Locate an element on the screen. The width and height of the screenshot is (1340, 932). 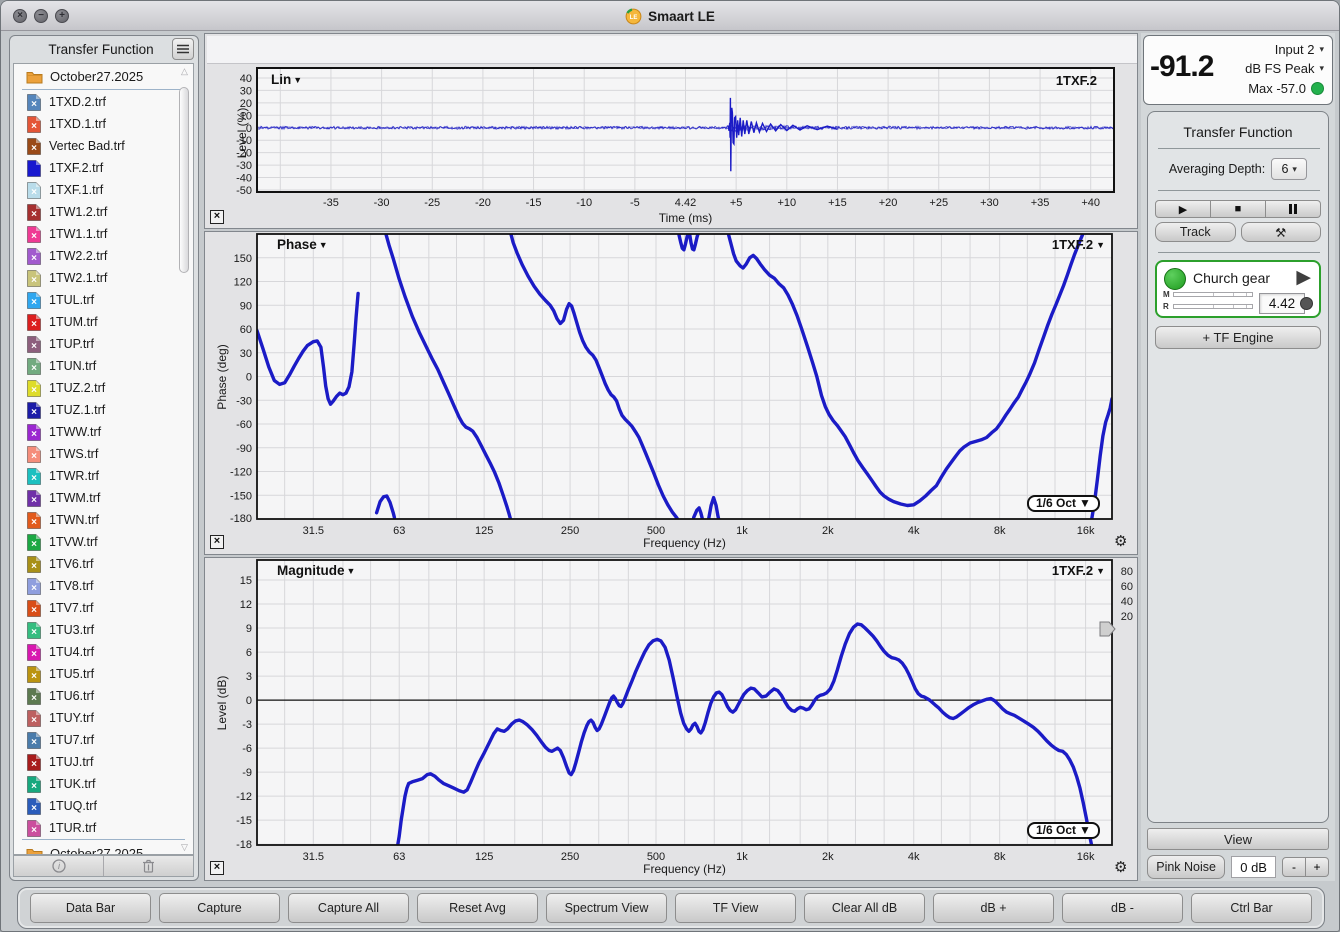
toolbar-button-spectrum-view: Spectrum View is located at coordinates (606, 908).